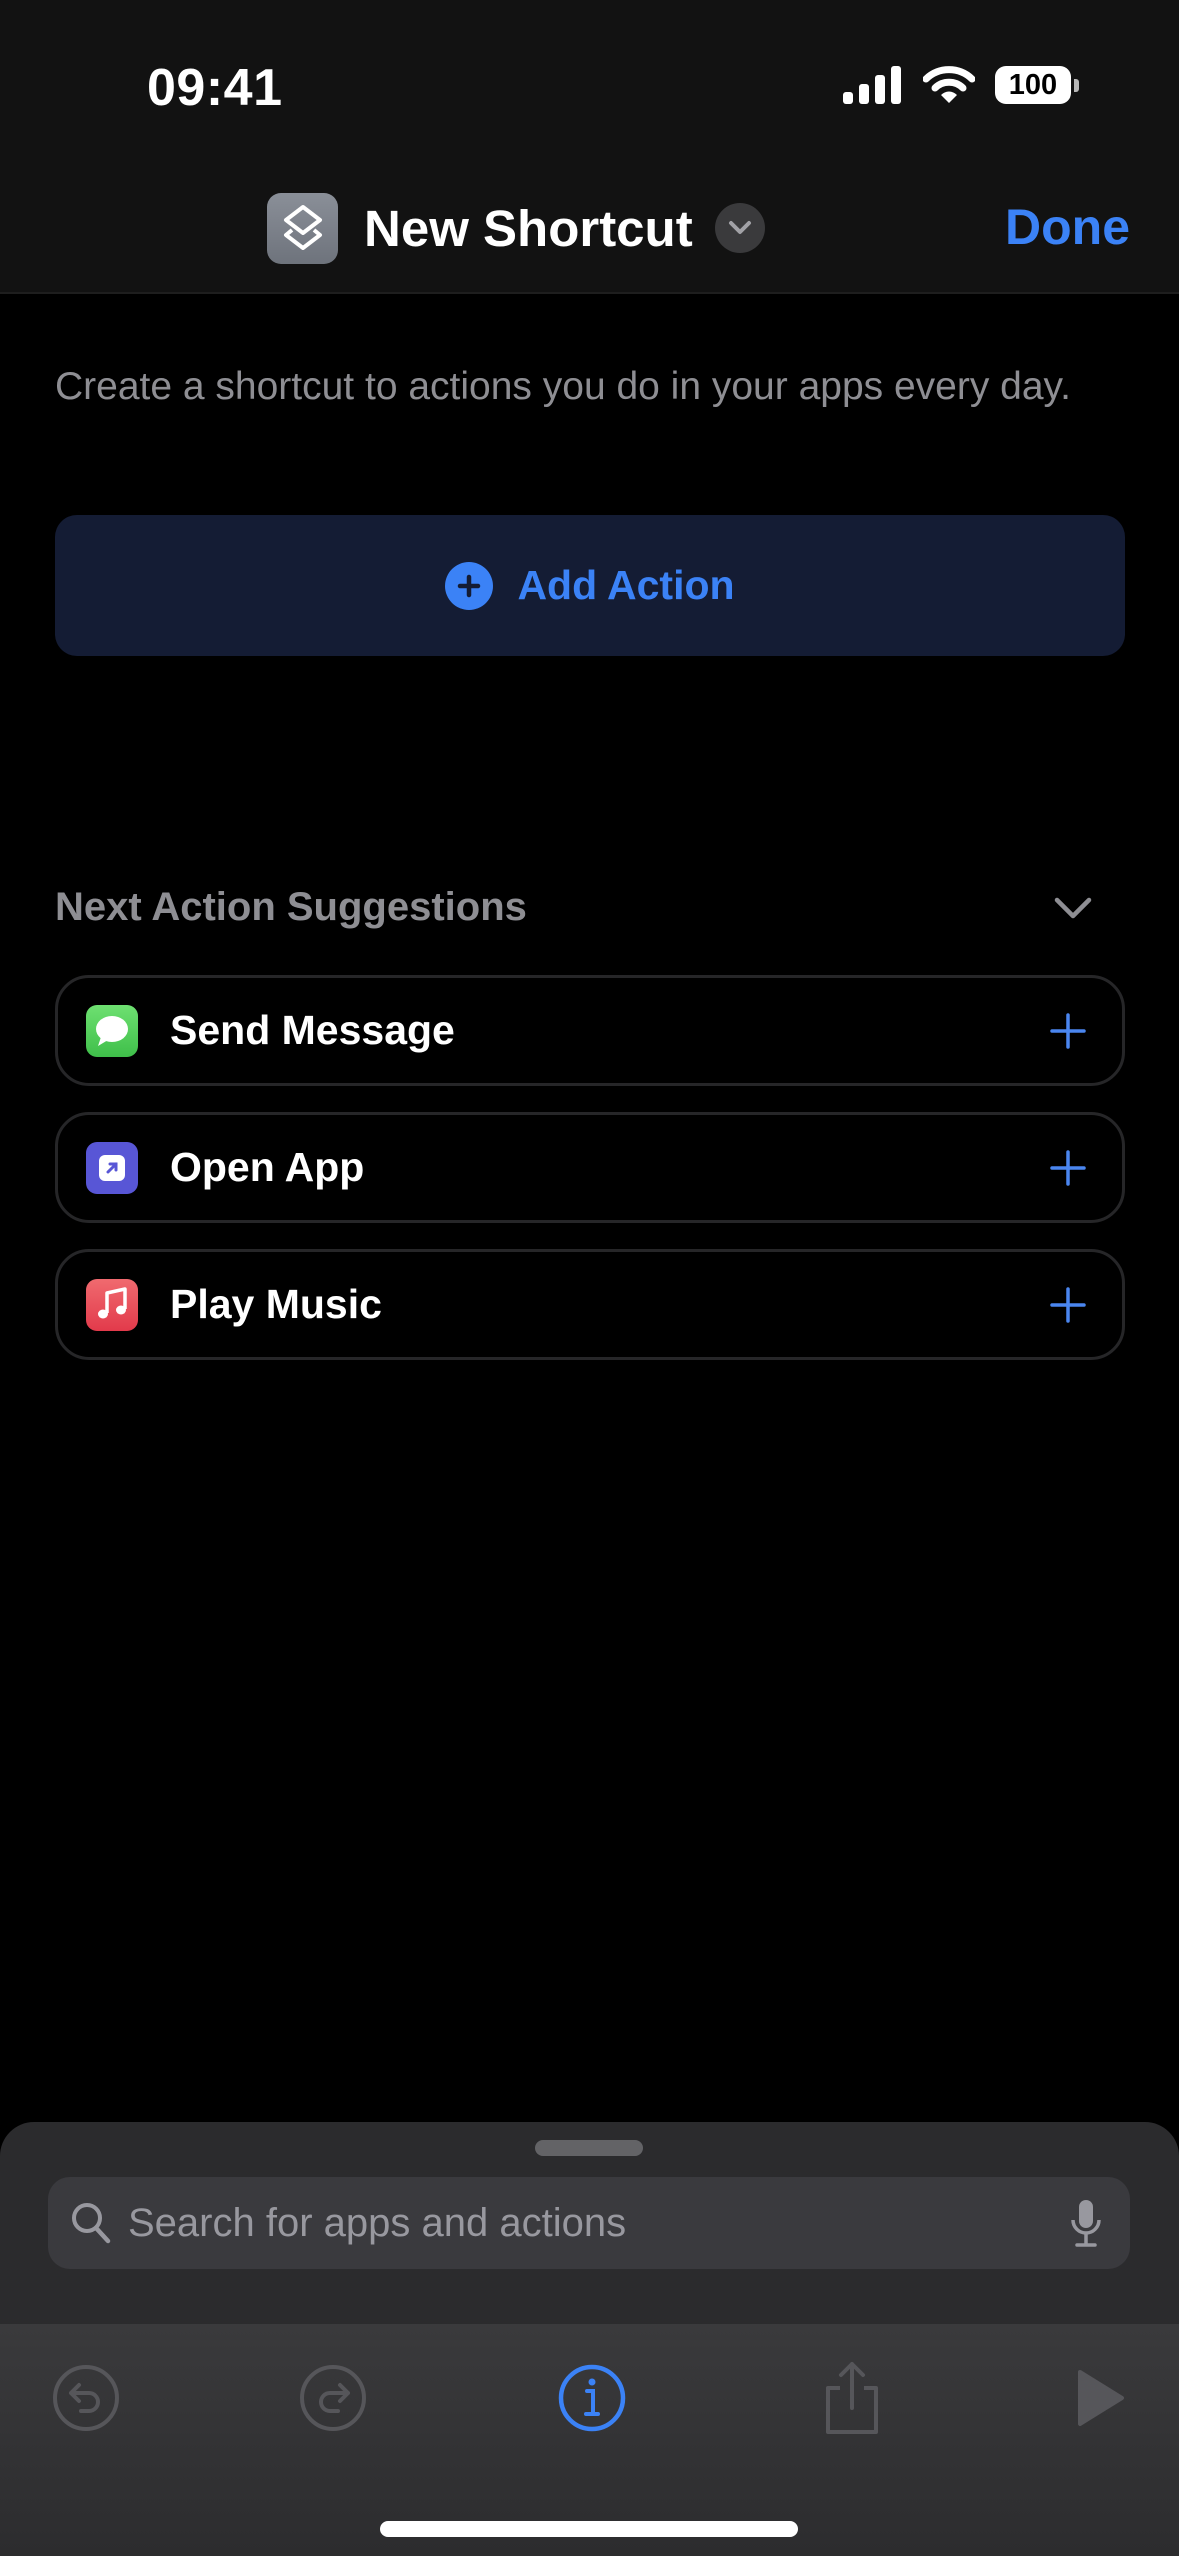 The height and width of the screenshot is (2556, 1179). I want to click on shortcuts-layers-icon, so click(302, 228).